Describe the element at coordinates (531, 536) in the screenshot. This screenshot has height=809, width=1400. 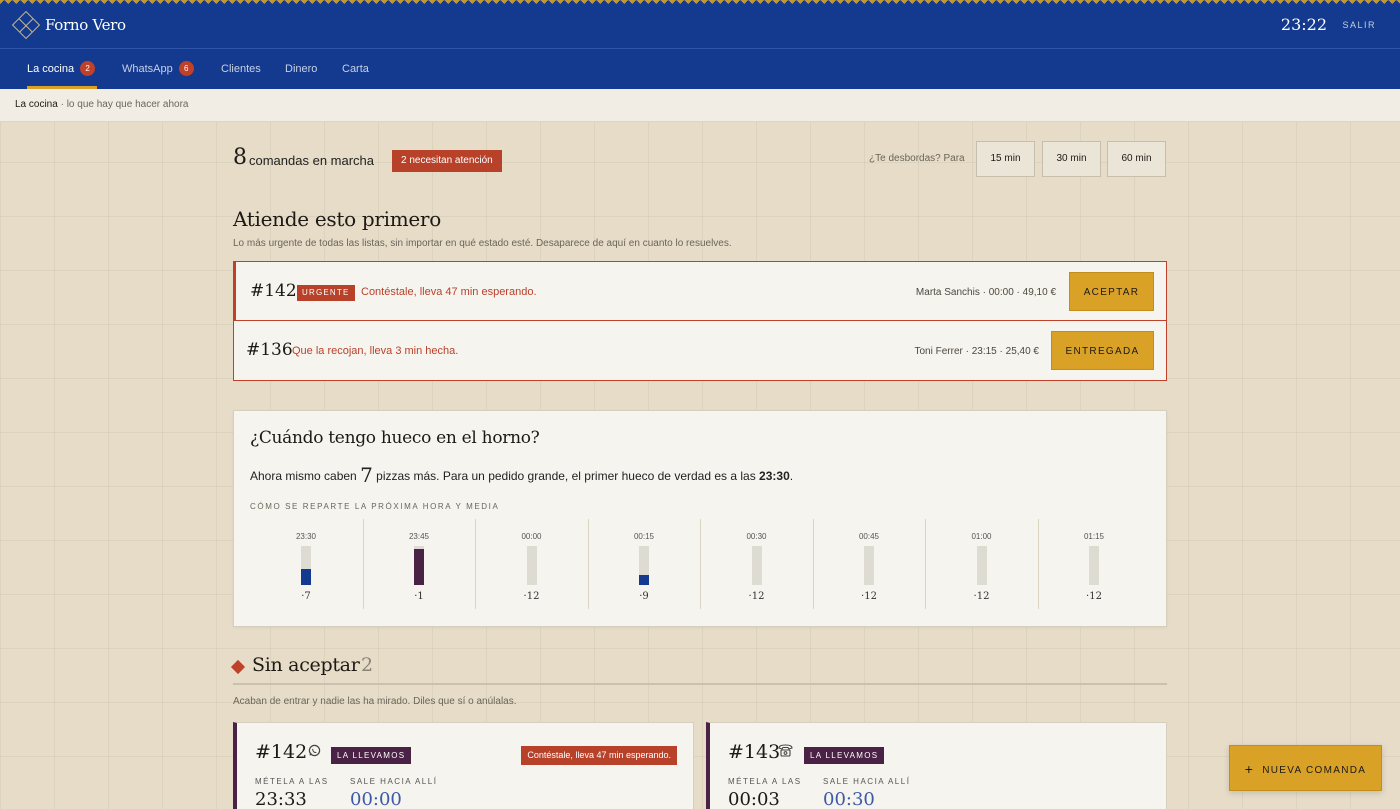
I see `oven-slot-time: 00:00` at that location.